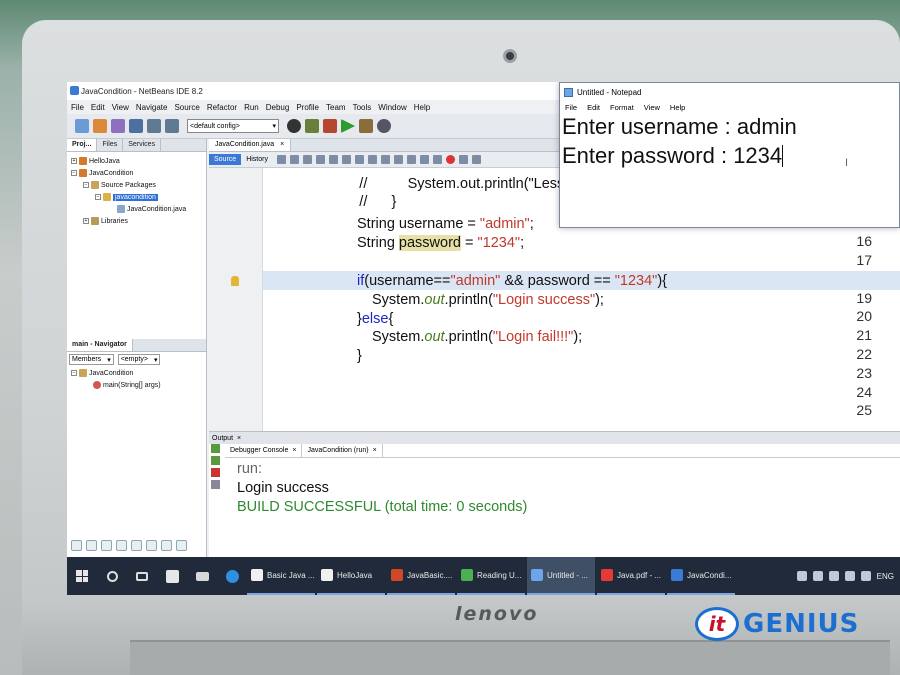  What do you see at coordinates (152, 107) in the screenshot?
I see `menu-item-navigate: Navigate` at bounding box center [152, 107].